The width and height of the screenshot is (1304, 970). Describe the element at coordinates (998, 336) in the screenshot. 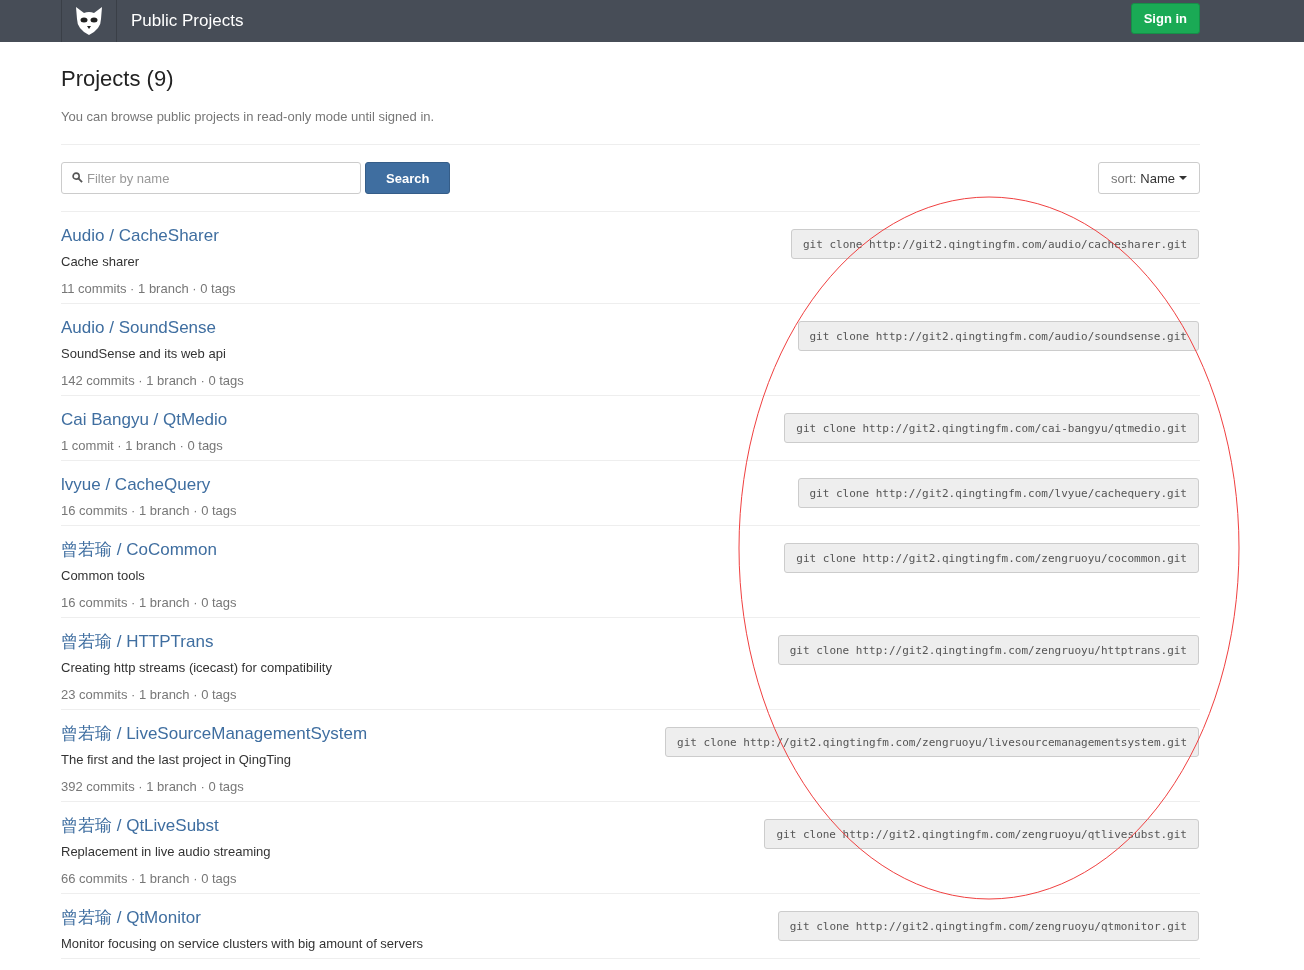

I see `clone-command: git clone http://git2.qingtingfm.com/audio/soundsense.git` at that location.